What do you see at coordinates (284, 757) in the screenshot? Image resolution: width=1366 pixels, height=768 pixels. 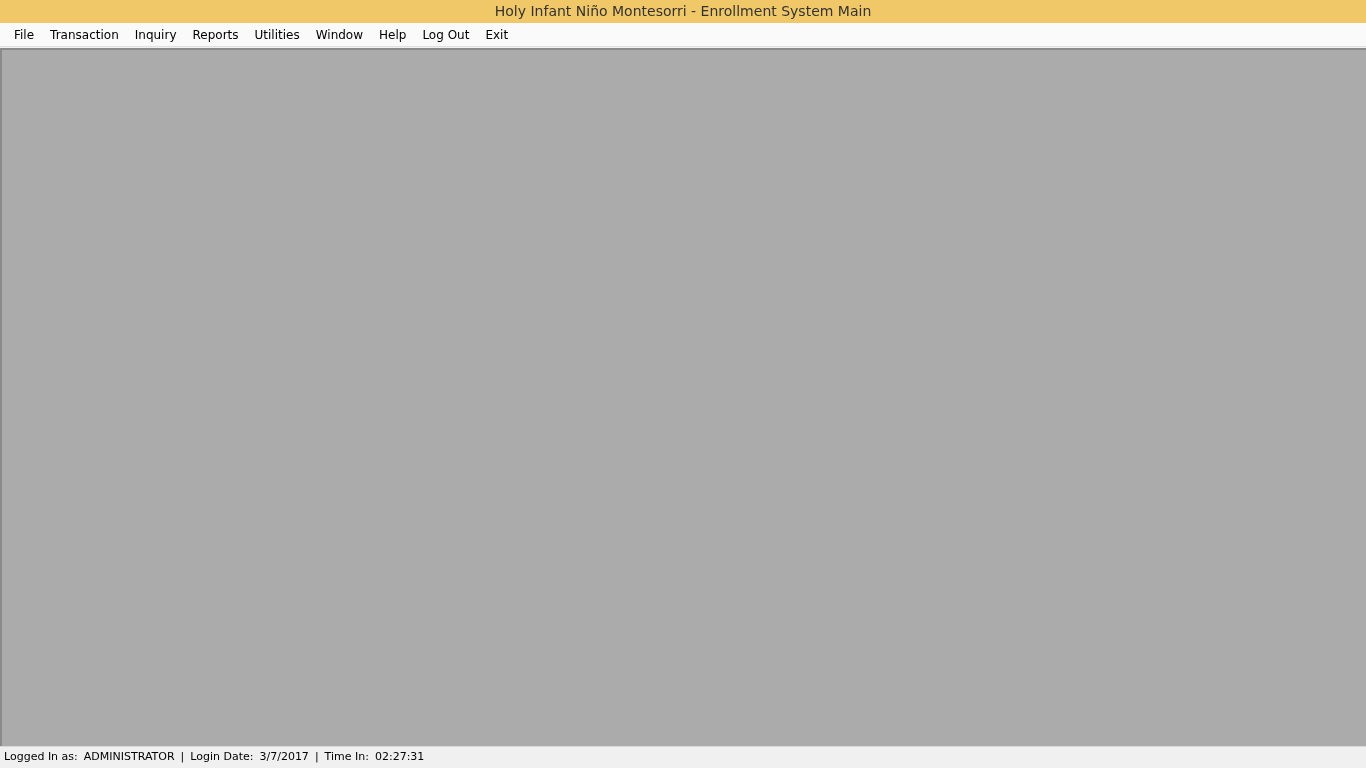 I see `status-value: 3/7/2017` at bounding box center [284, 757].